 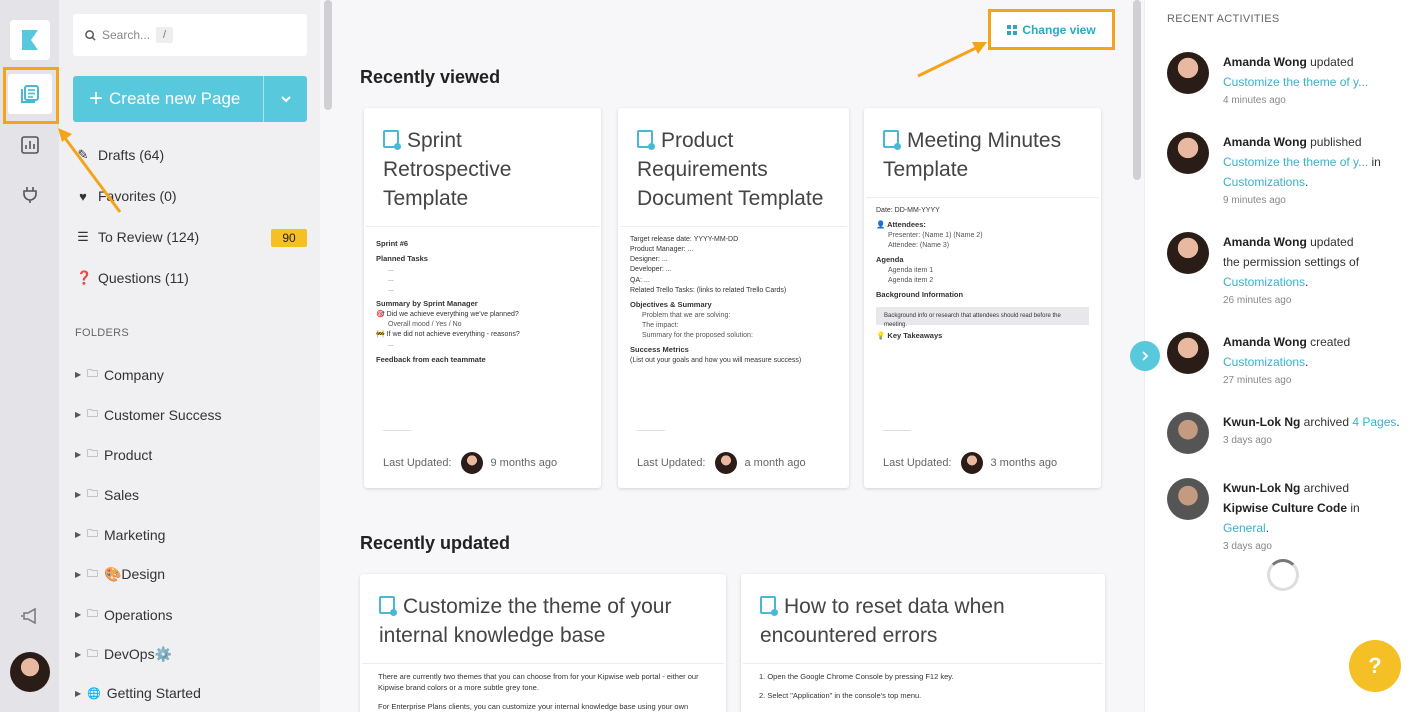 What do you see at coordinates (775, 463) in the screenshot?
I see `last-updated-time: a month ago` at bounding box center [775, 463].